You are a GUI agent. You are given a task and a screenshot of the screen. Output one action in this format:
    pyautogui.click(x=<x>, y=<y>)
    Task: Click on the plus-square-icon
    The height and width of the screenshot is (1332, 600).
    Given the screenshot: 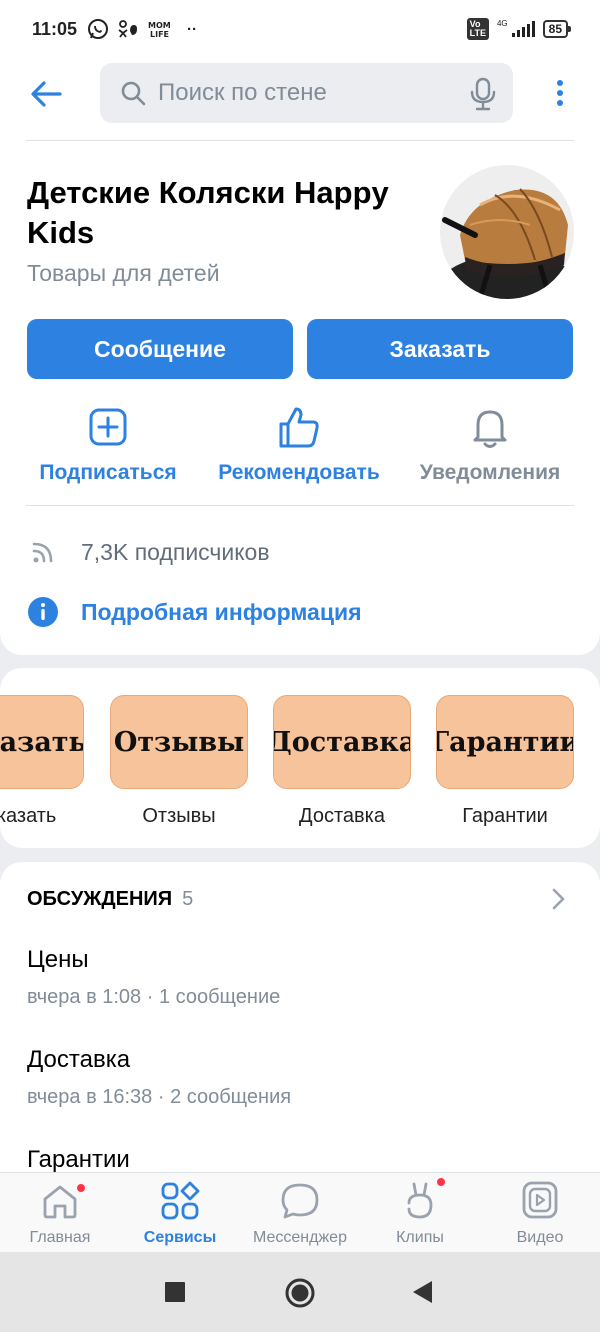 What is the action you would take?
    pyautogui.click(x=108, y=427)
    